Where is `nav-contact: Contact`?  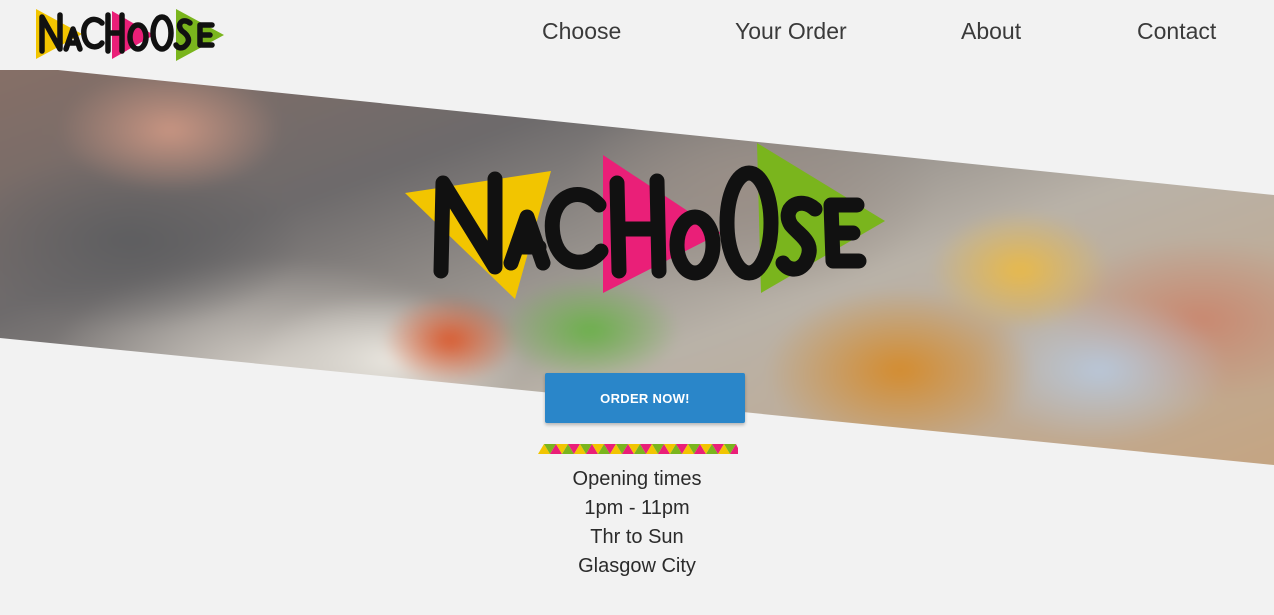 nav-contact: Contact is located at coordinates (1176, 31).